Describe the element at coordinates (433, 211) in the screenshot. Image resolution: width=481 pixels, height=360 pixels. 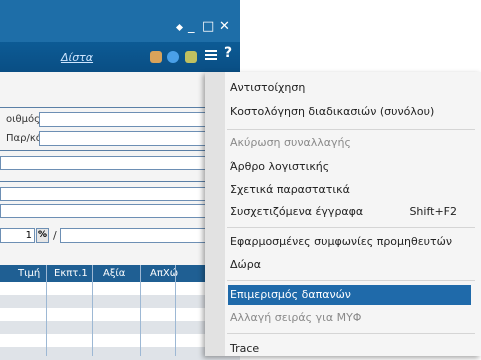
I see `shortcut-label: Shift+F2` at that location.